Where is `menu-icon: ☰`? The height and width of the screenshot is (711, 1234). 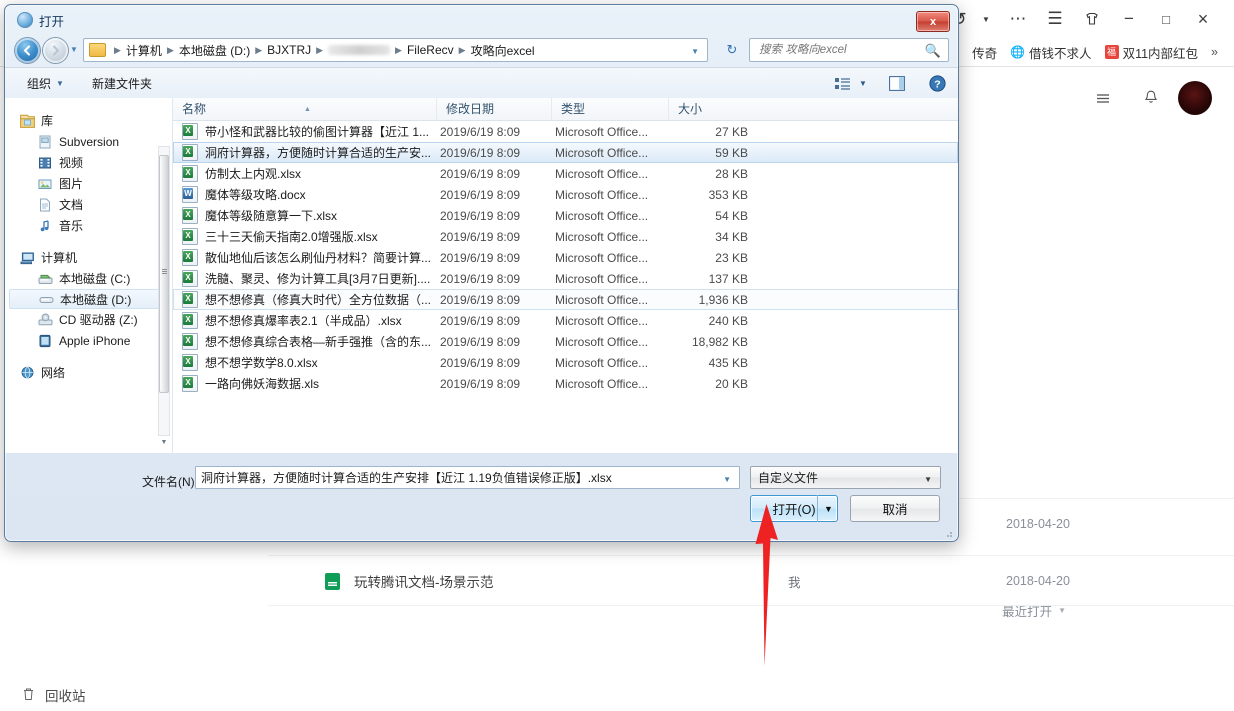 menu-icon: ☰ is located at coordinates (1055, 19).